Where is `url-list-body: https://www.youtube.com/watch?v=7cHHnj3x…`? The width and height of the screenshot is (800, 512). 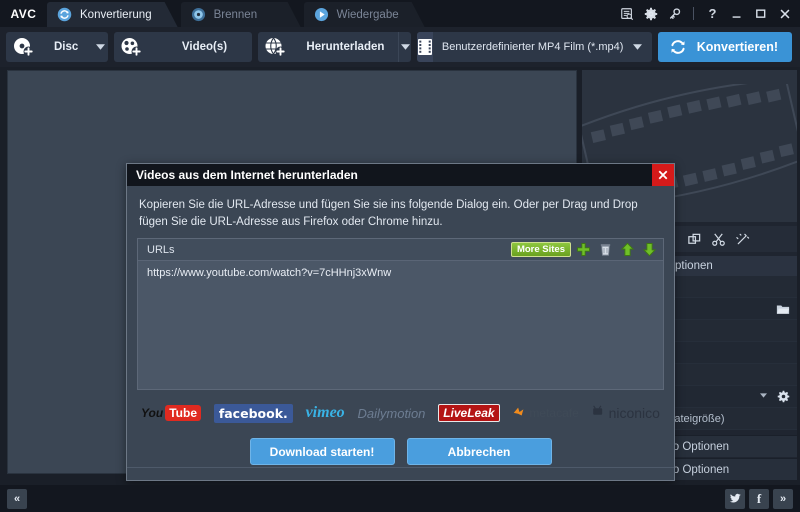 url-list-body: https://www.youtube.com/watch?v=7cHHnj3x… is located at coordinates (400, 273).